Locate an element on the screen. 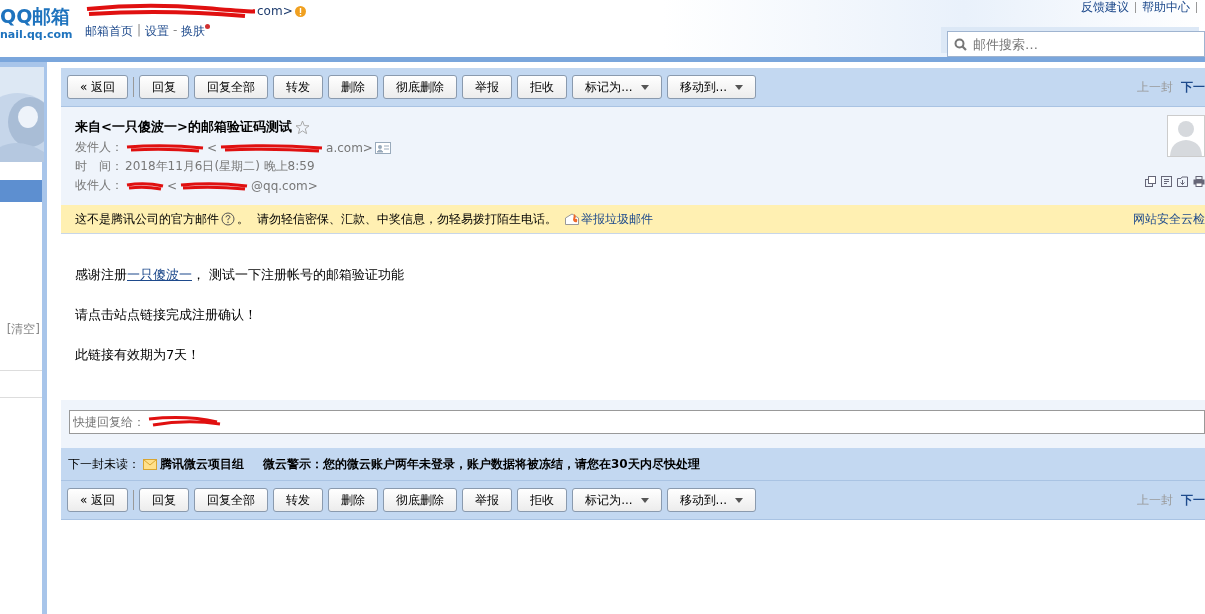 Image resolution: width=1205 pixels, height=614 pixels. body-link: 一只傻波一 is located at coordinates (159, 274).